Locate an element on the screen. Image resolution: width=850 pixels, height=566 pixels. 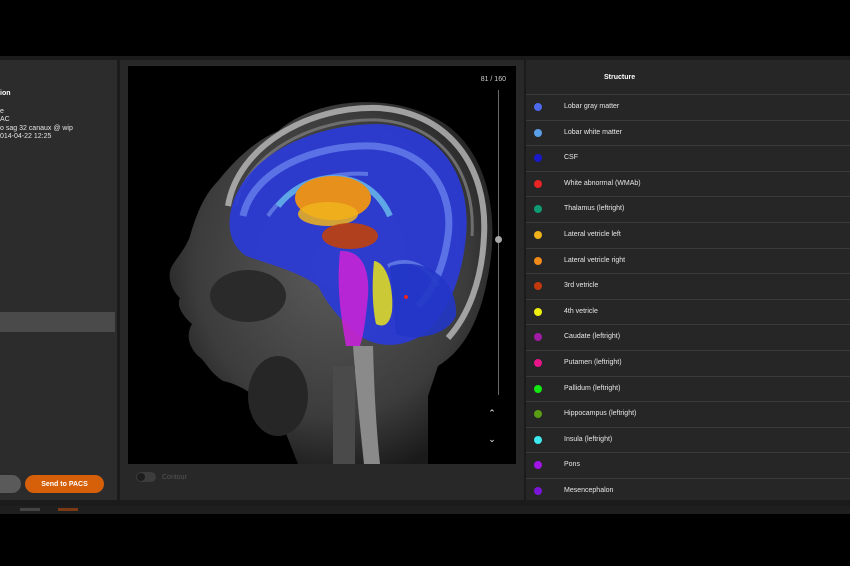
structure-label: Mesencephalon is located at coordinates (589, 490).